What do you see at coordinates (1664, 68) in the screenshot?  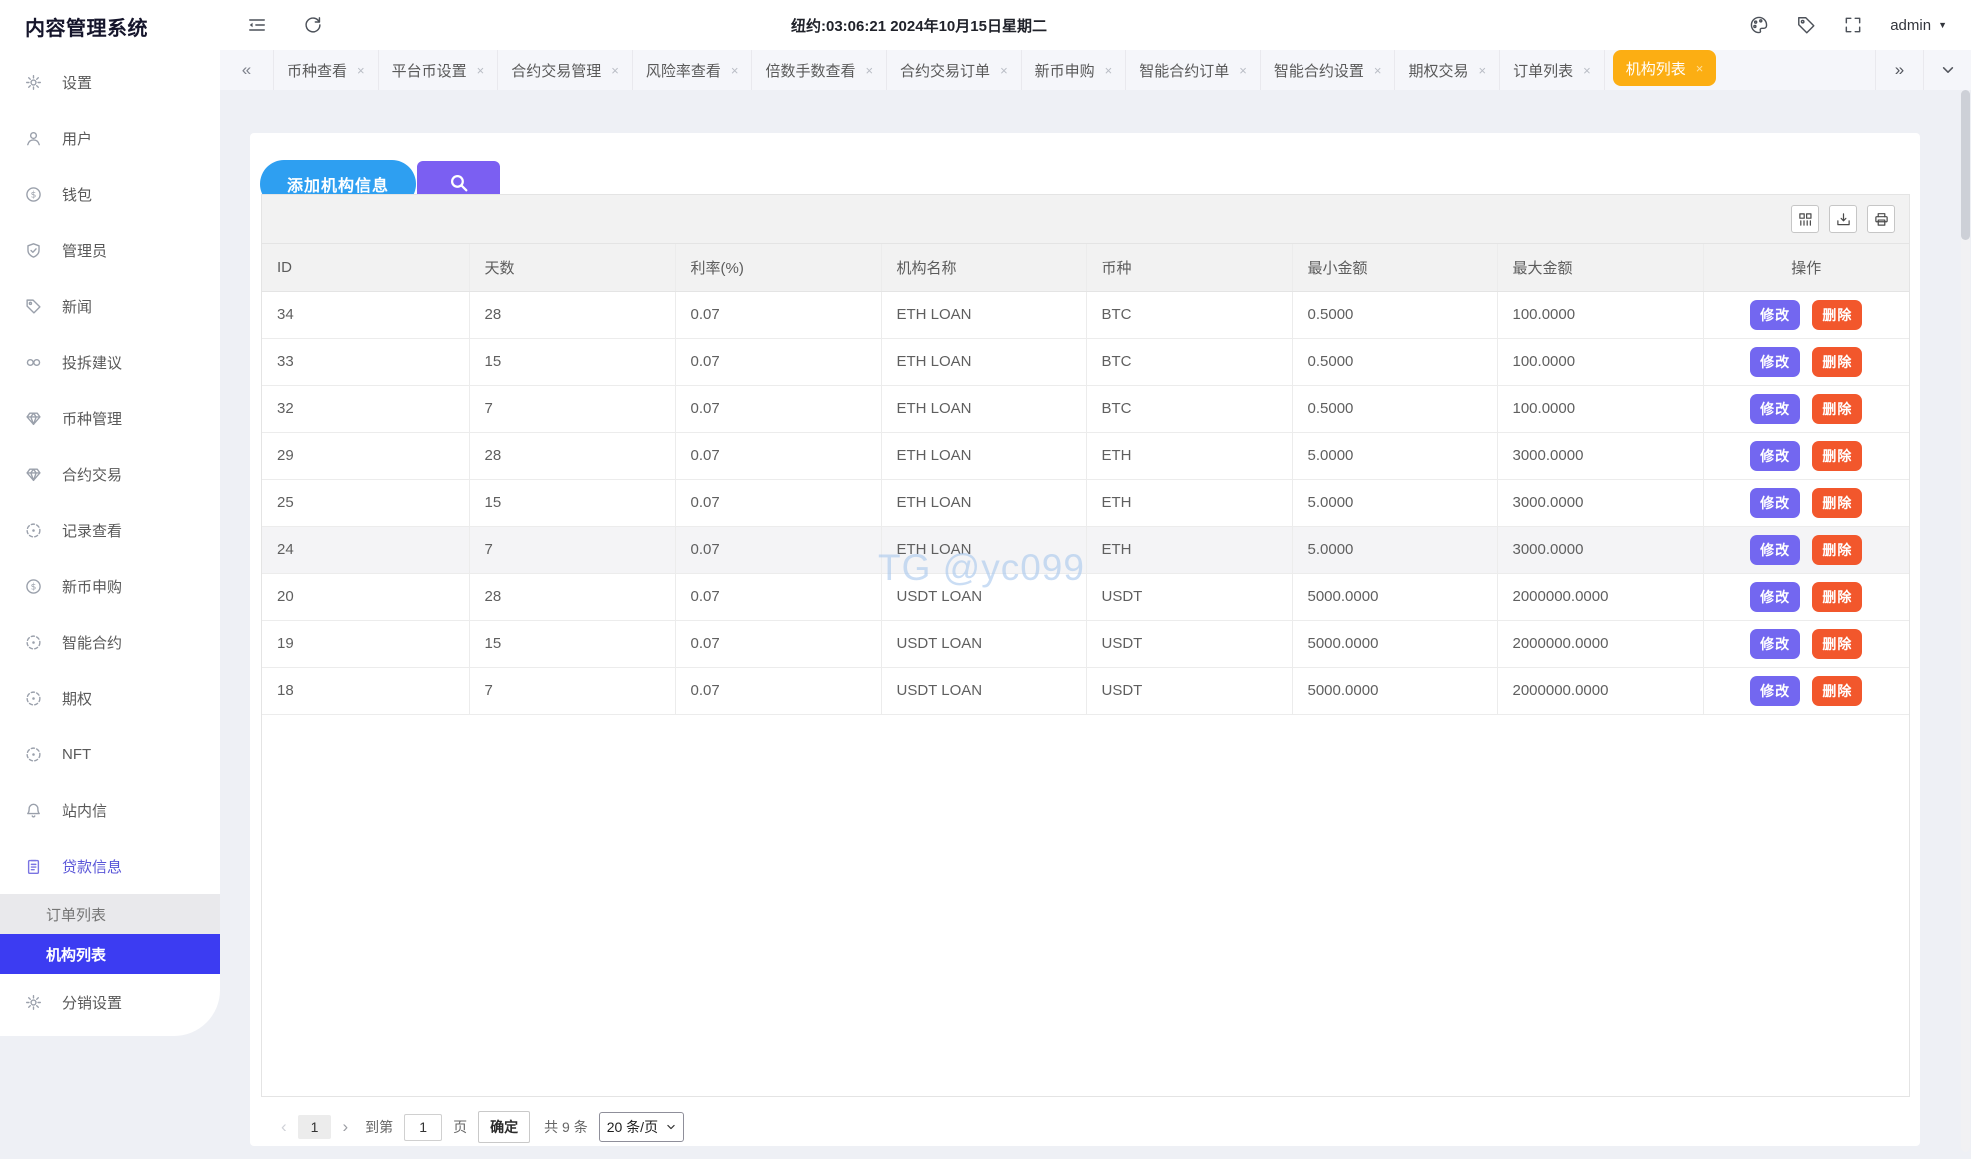 I see `tab: 机构列表 ×` at bounding box center [1664, 68].